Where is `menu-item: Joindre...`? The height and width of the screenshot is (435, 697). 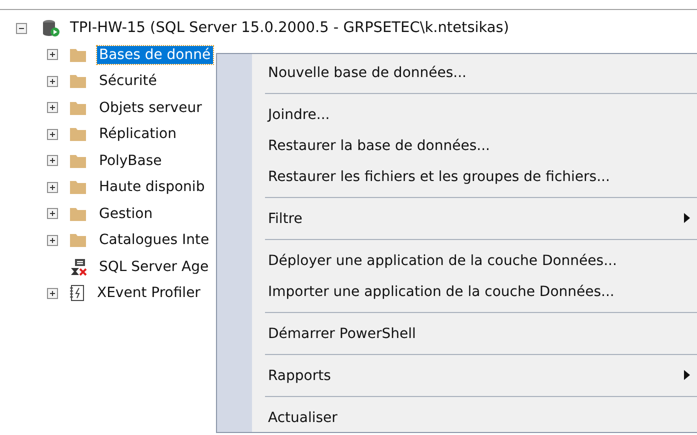 menu-item: Joindre... is located at coordinates (457, 114).